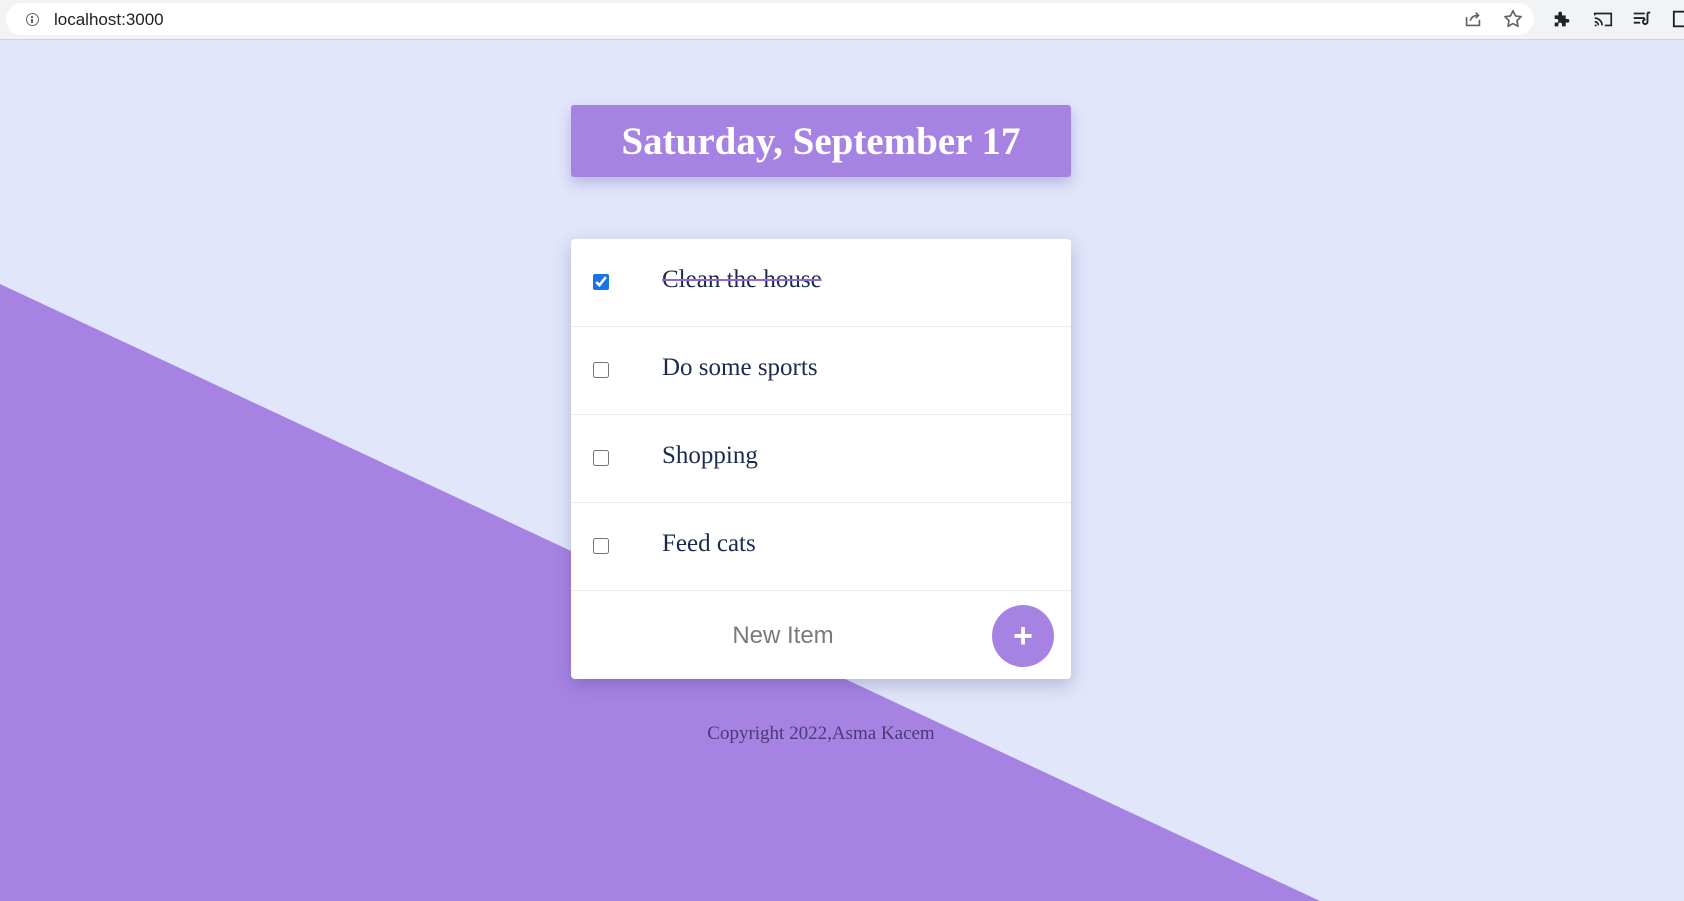 This screenshot has width=1684, height=901. What do you see at coordinates (32, 19) in the screenshot?
I see `info-icon` at bounding box center [32, 19].